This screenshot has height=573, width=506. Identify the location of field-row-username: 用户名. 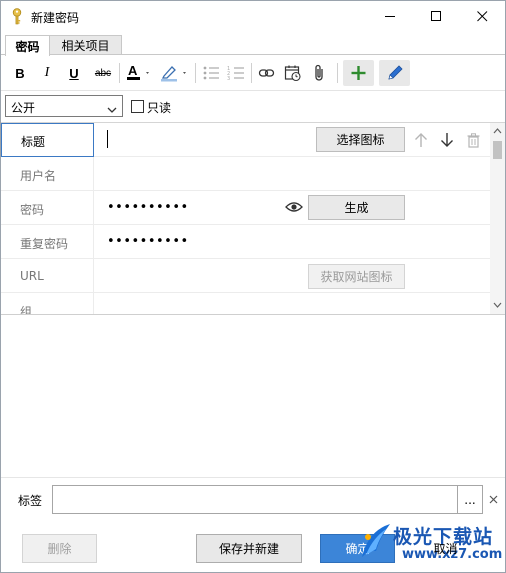
(245, 174).